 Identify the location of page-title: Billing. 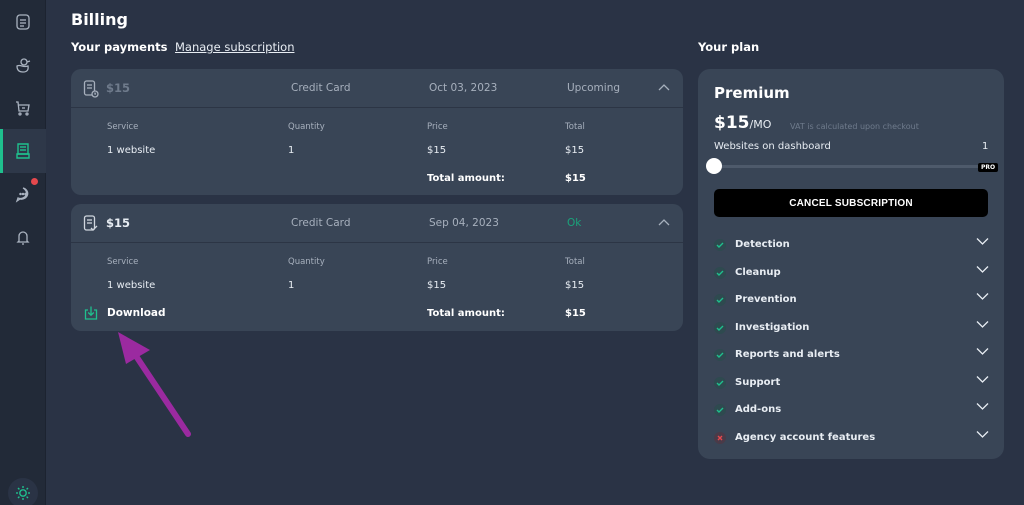
(99, 19).